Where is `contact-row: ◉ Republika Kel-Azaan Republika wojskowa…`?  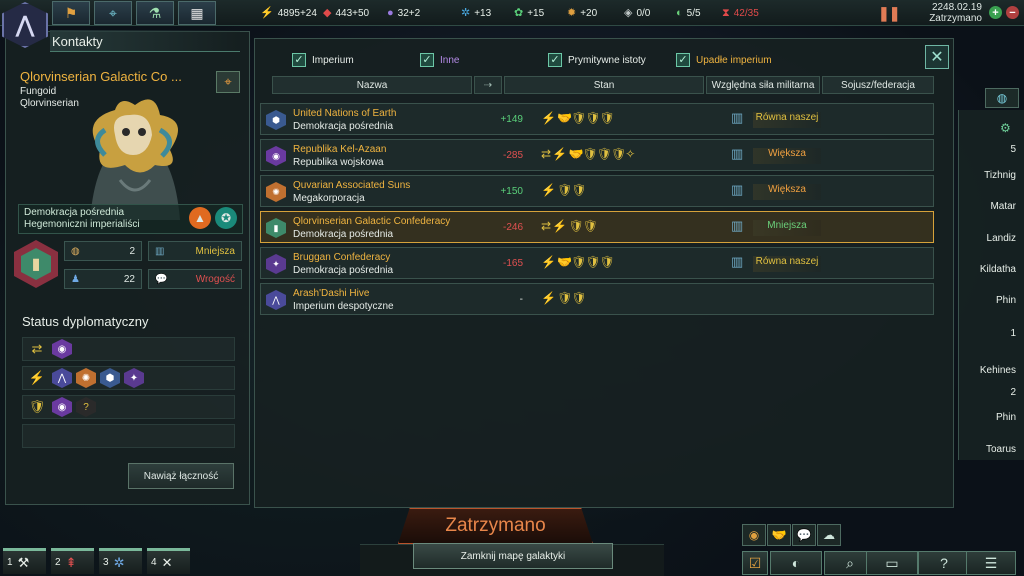 contact-row: ◉ Republika Kel-Azaan Republika wojskowa… is located at coordinates (597, 155).